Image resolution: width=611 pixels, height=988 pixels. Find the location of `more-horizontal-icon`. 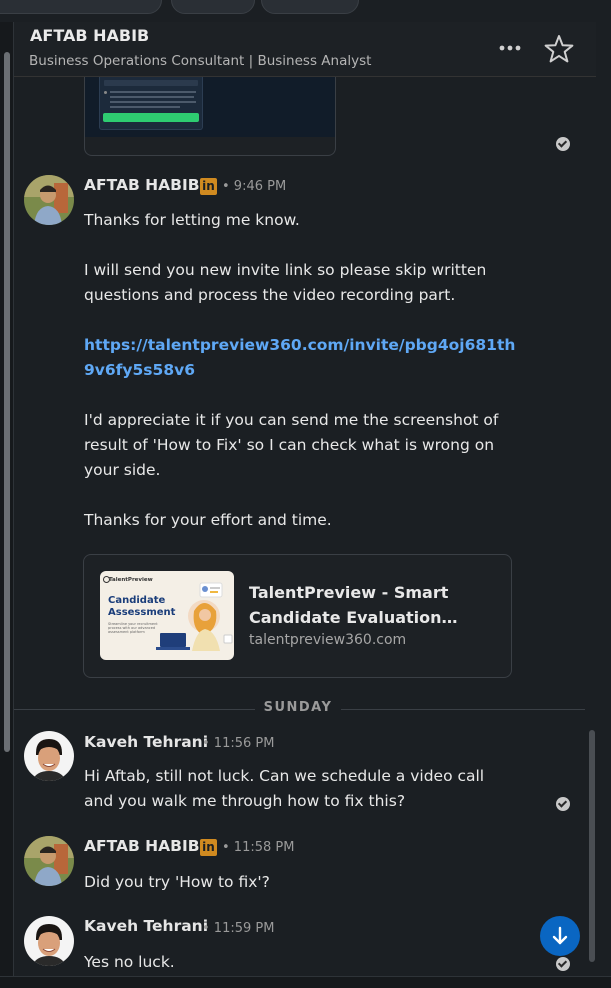

more-horizontal-icon is located at coordinates (510, 48).